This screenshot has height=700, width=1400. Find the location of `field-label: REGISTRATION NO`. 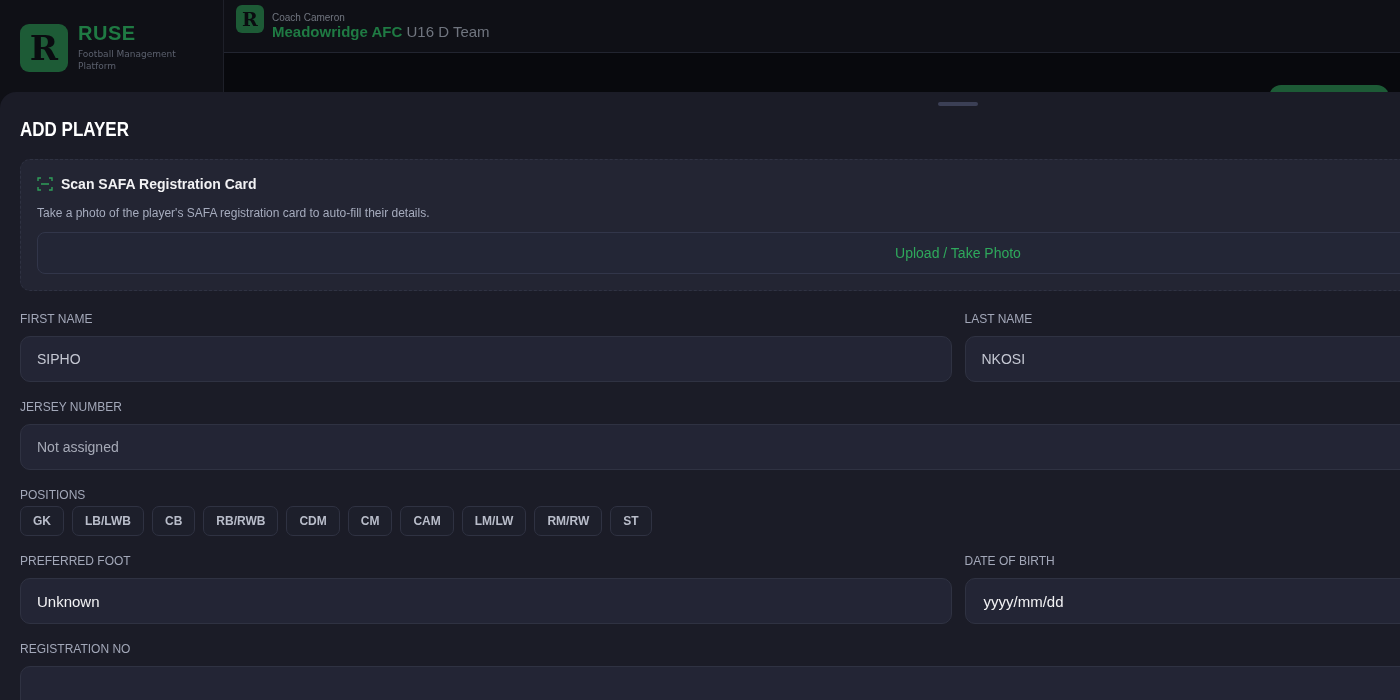

field-label: REGISTRATION NO is located at coordinates (76, 649).